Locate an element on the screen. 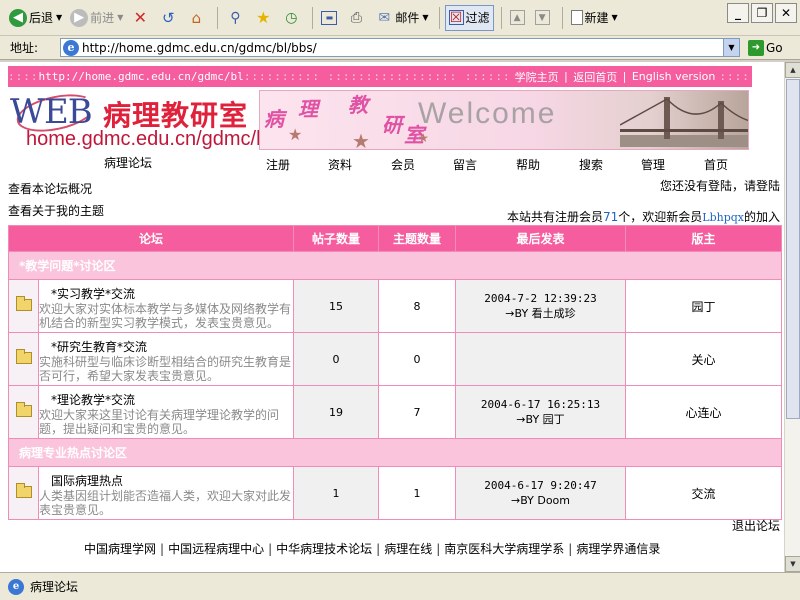 Image resolution: width=800 pixels, height=600 pixels. address-input: e http://home.gdmc.edu.cn/gdmc/bl/bbs/ ▼ is located at coordinates (400, 47).